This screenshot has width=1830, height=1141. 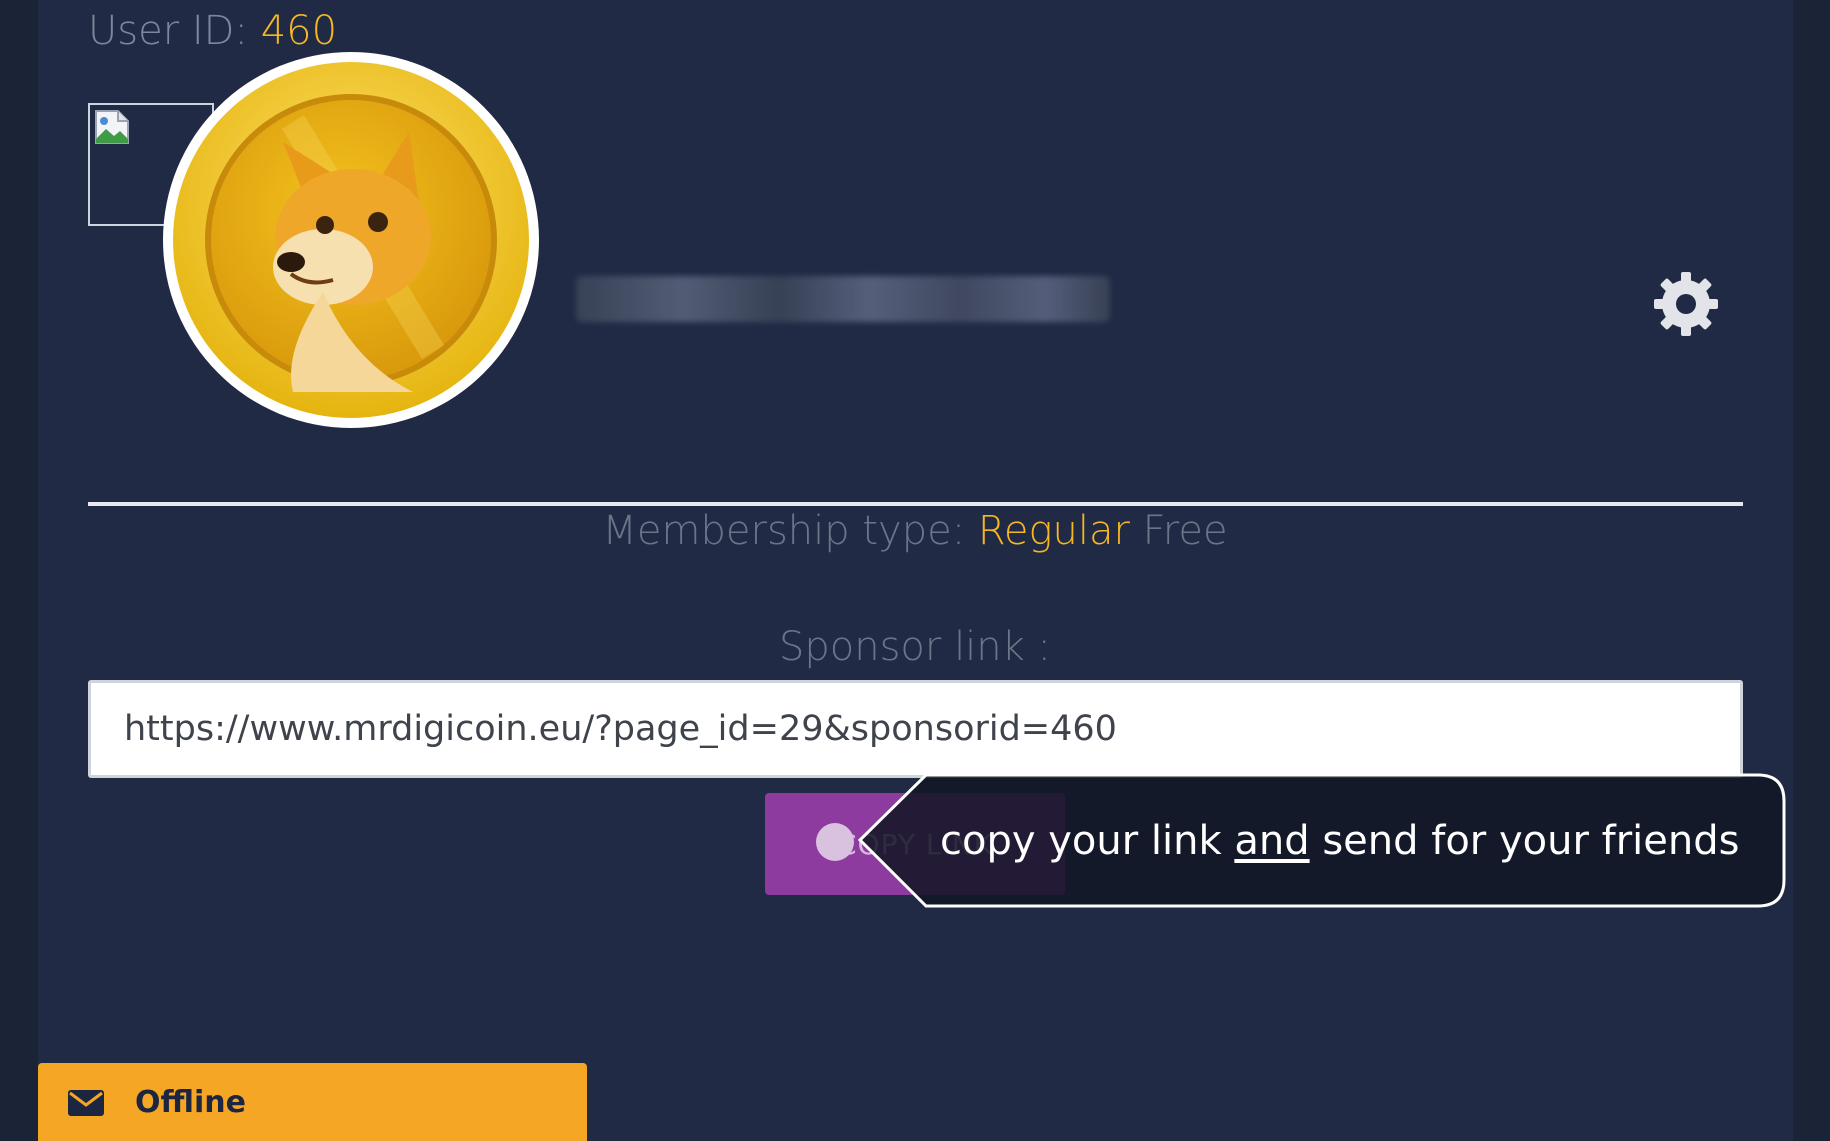 I want to click on tooltip-text: copy your link and send for your friends, so click(x=1360, y=840).